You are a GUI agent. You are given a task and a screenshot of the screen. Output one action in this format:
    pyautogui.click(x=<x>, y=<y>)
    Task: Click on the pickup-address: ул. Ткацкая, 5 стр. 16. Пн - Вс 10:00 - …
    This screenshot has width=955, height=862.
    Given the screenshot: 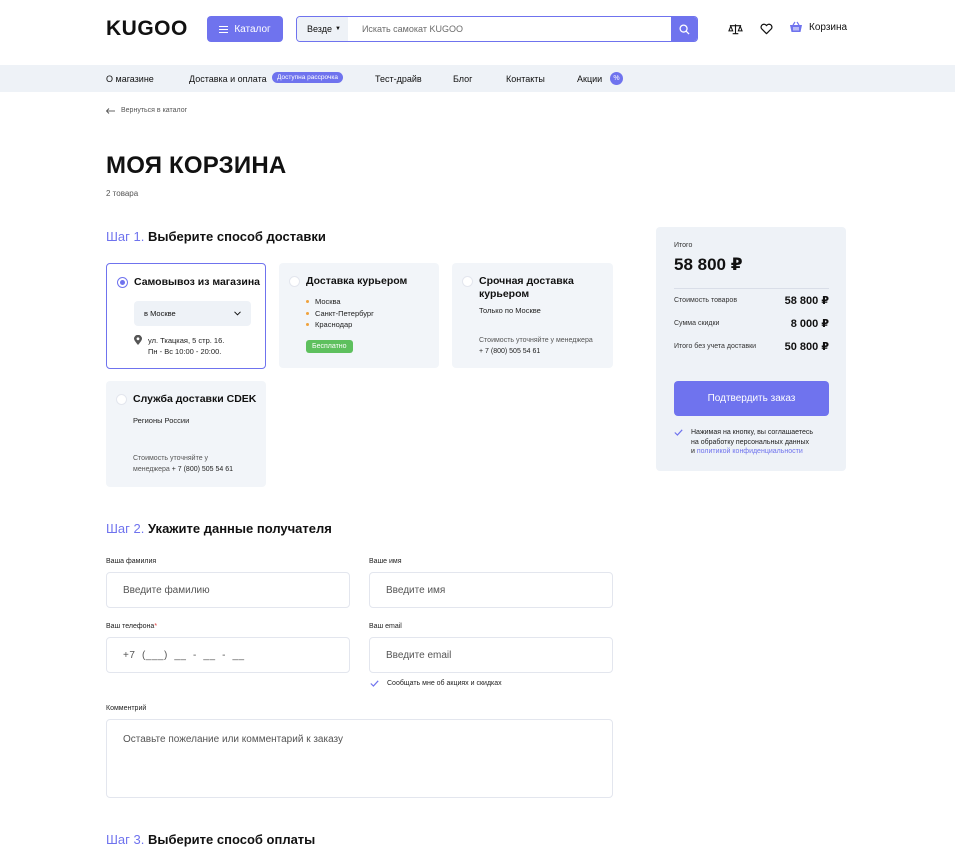 What is the action you would take?
    pyautogui.click(x=179, y=346)
    